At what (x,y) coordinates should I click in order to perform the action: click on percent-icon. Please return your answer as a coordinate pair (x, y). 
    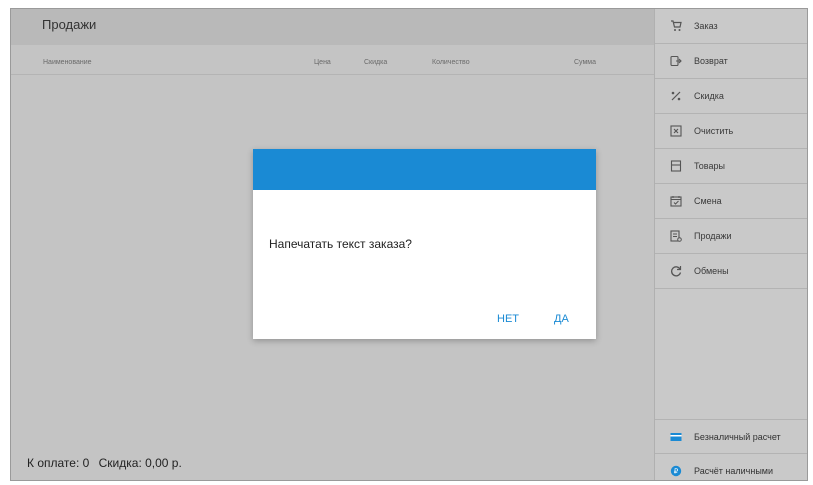
    Looking at the image, I should click on (676, 96).